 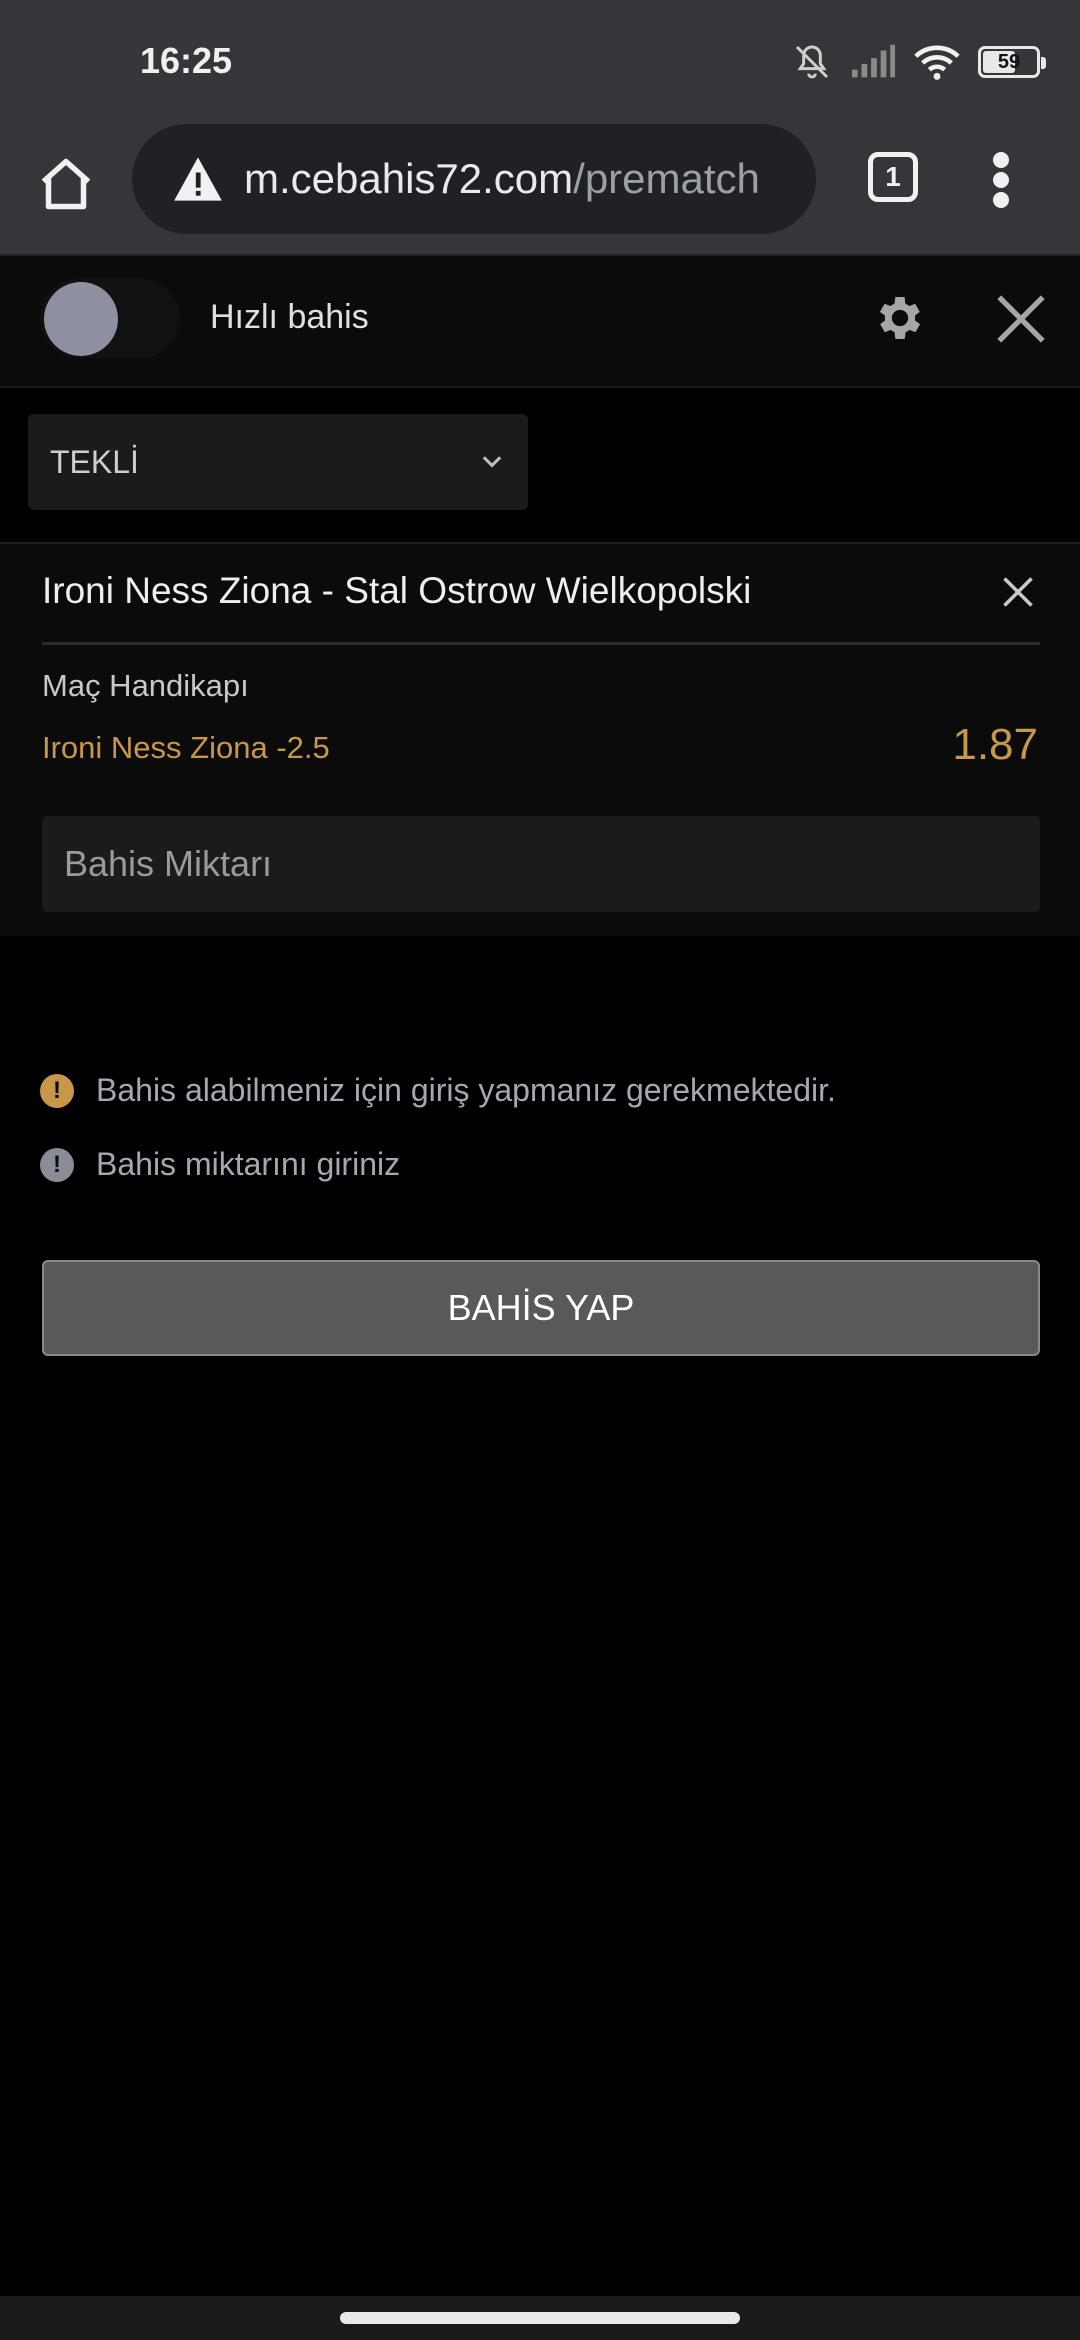 What do you see at coordinates (1021, 319) in the screenshot?
I see `close-icon` at bounding box center [1021, 319].